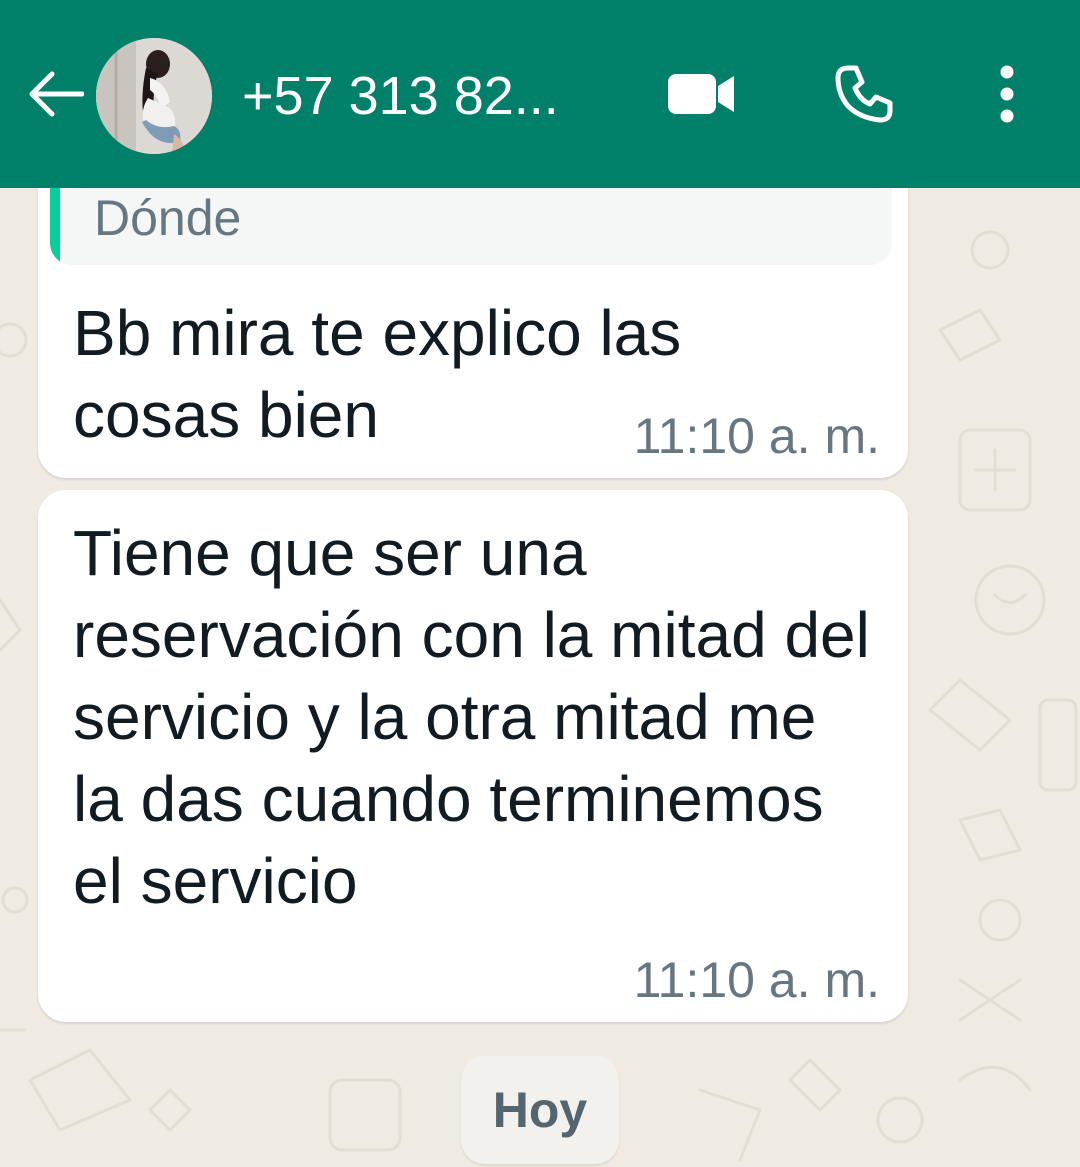  What do you see at coordinates (168, 218) in the screenshot?
I see `quoted-message-text: Dónde` at bounding box center [168, 218].